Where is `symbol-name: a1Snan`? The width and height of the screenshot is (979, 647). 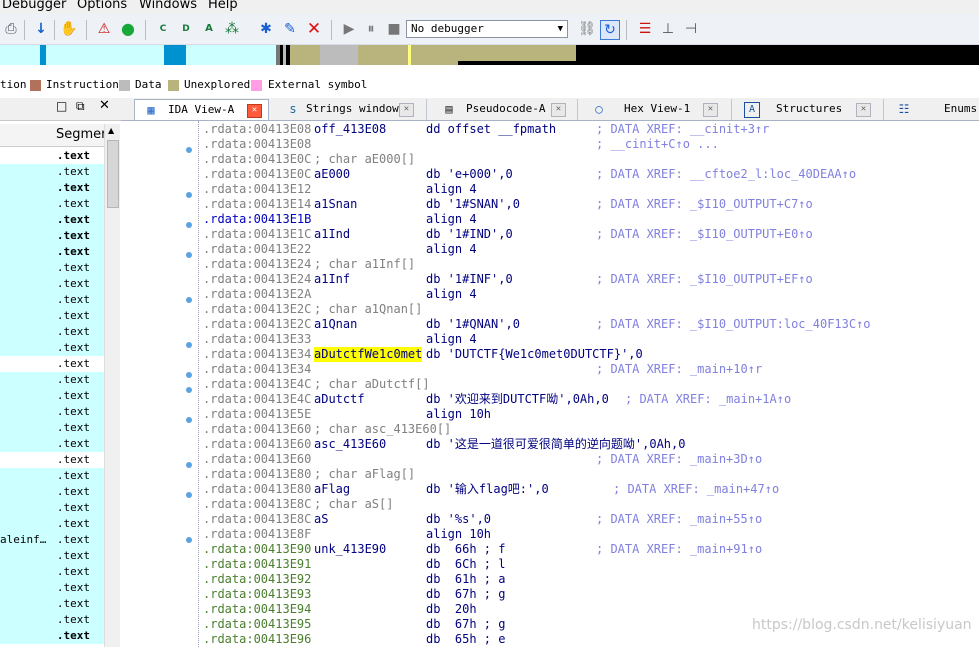
symbol-name: a1Snan is located at coordinates (335, 204).